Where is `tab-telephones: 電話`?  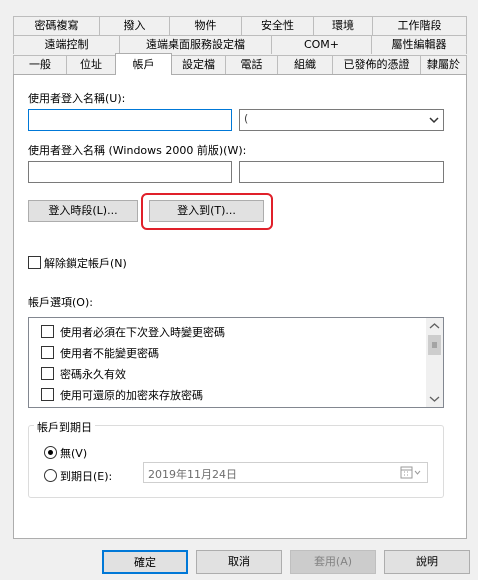
tab-telephones: 電話 is located at coordinates (251, 64).